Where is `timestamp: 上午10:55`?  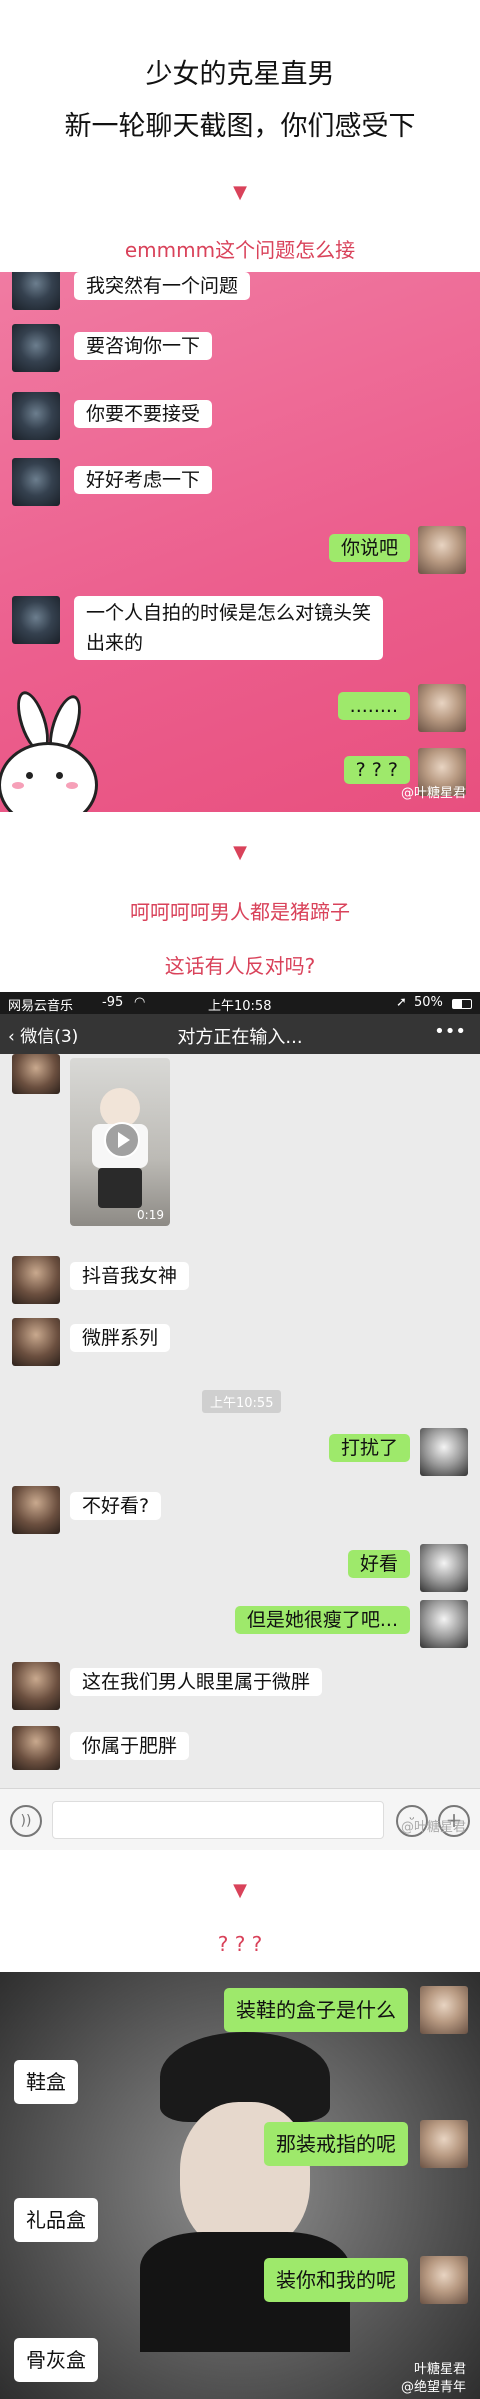
timestamp: 上午10:55 is located at coordinates (242, 1401).